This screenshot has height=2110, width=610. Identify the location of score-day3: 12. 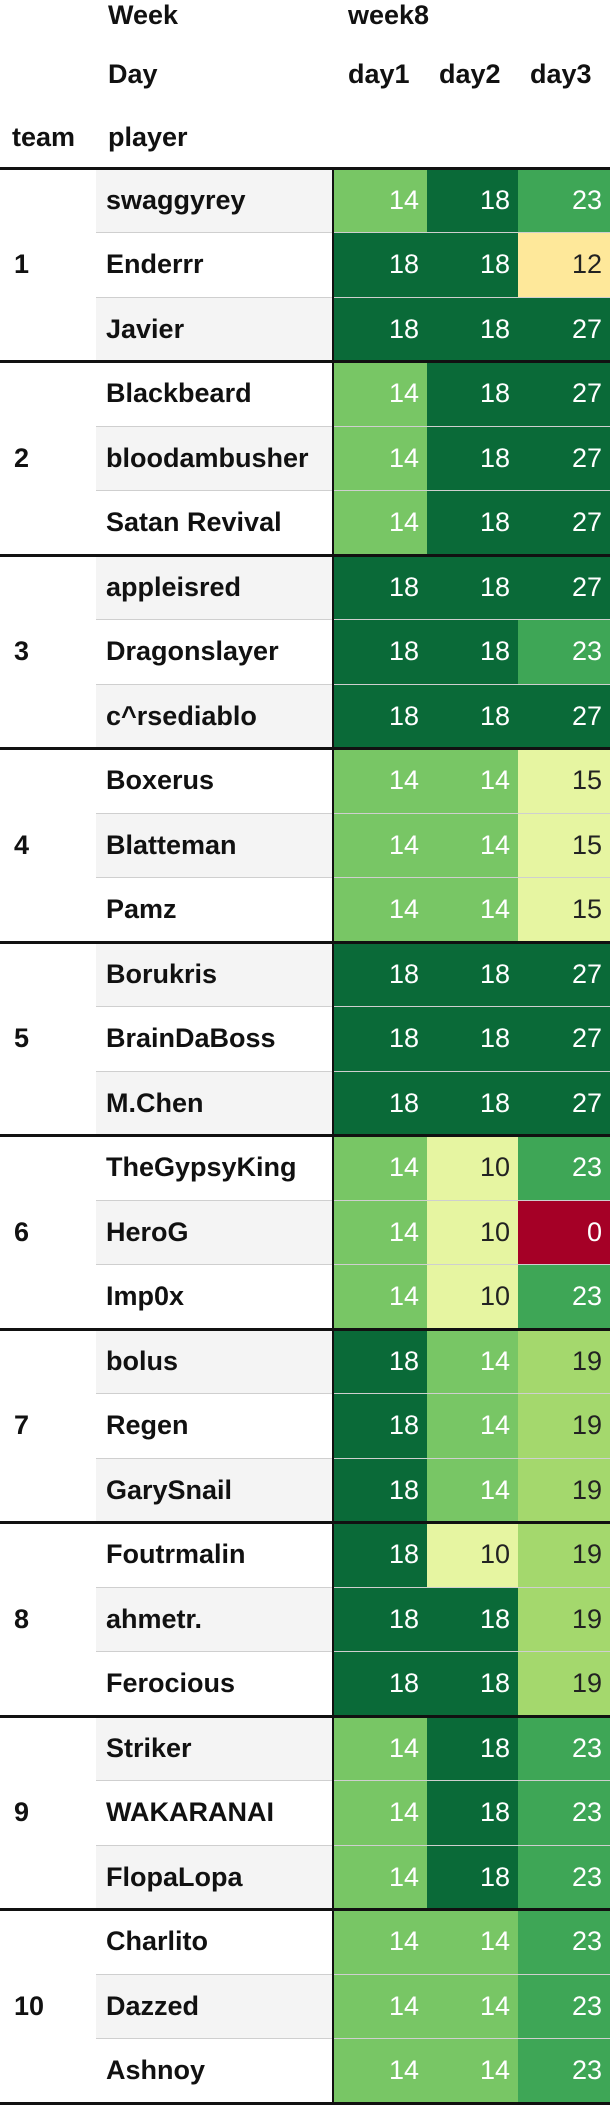
(564, 264).